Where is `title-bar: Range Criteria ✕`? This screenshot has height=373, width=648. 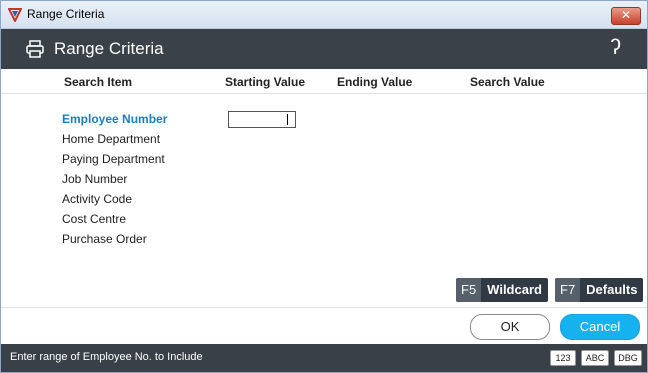
title-bar: Range Criteria ✕ is located at coordinates (324, 15).